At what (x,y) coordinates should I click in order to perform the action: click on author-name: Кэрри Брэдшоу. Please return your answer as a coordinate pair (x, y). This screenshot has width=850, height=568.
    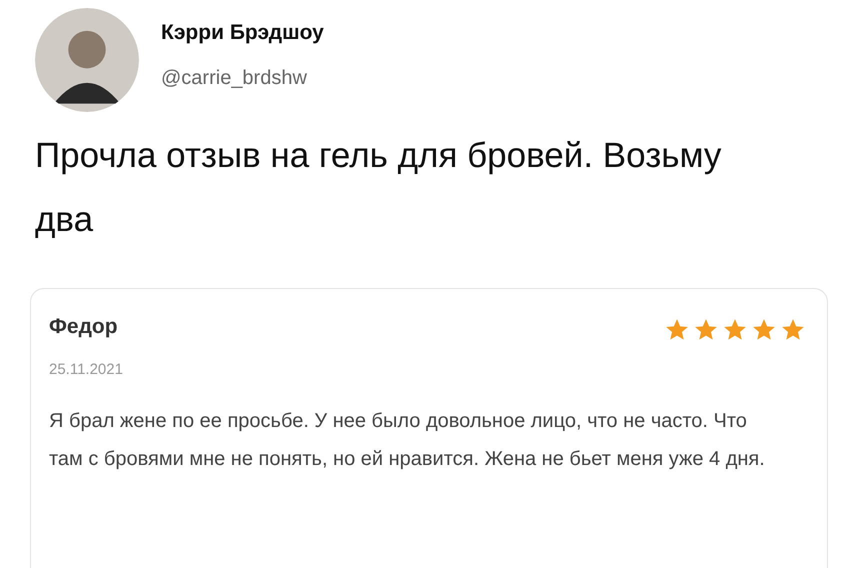
    Looking at the image, I should click on (242, 32).